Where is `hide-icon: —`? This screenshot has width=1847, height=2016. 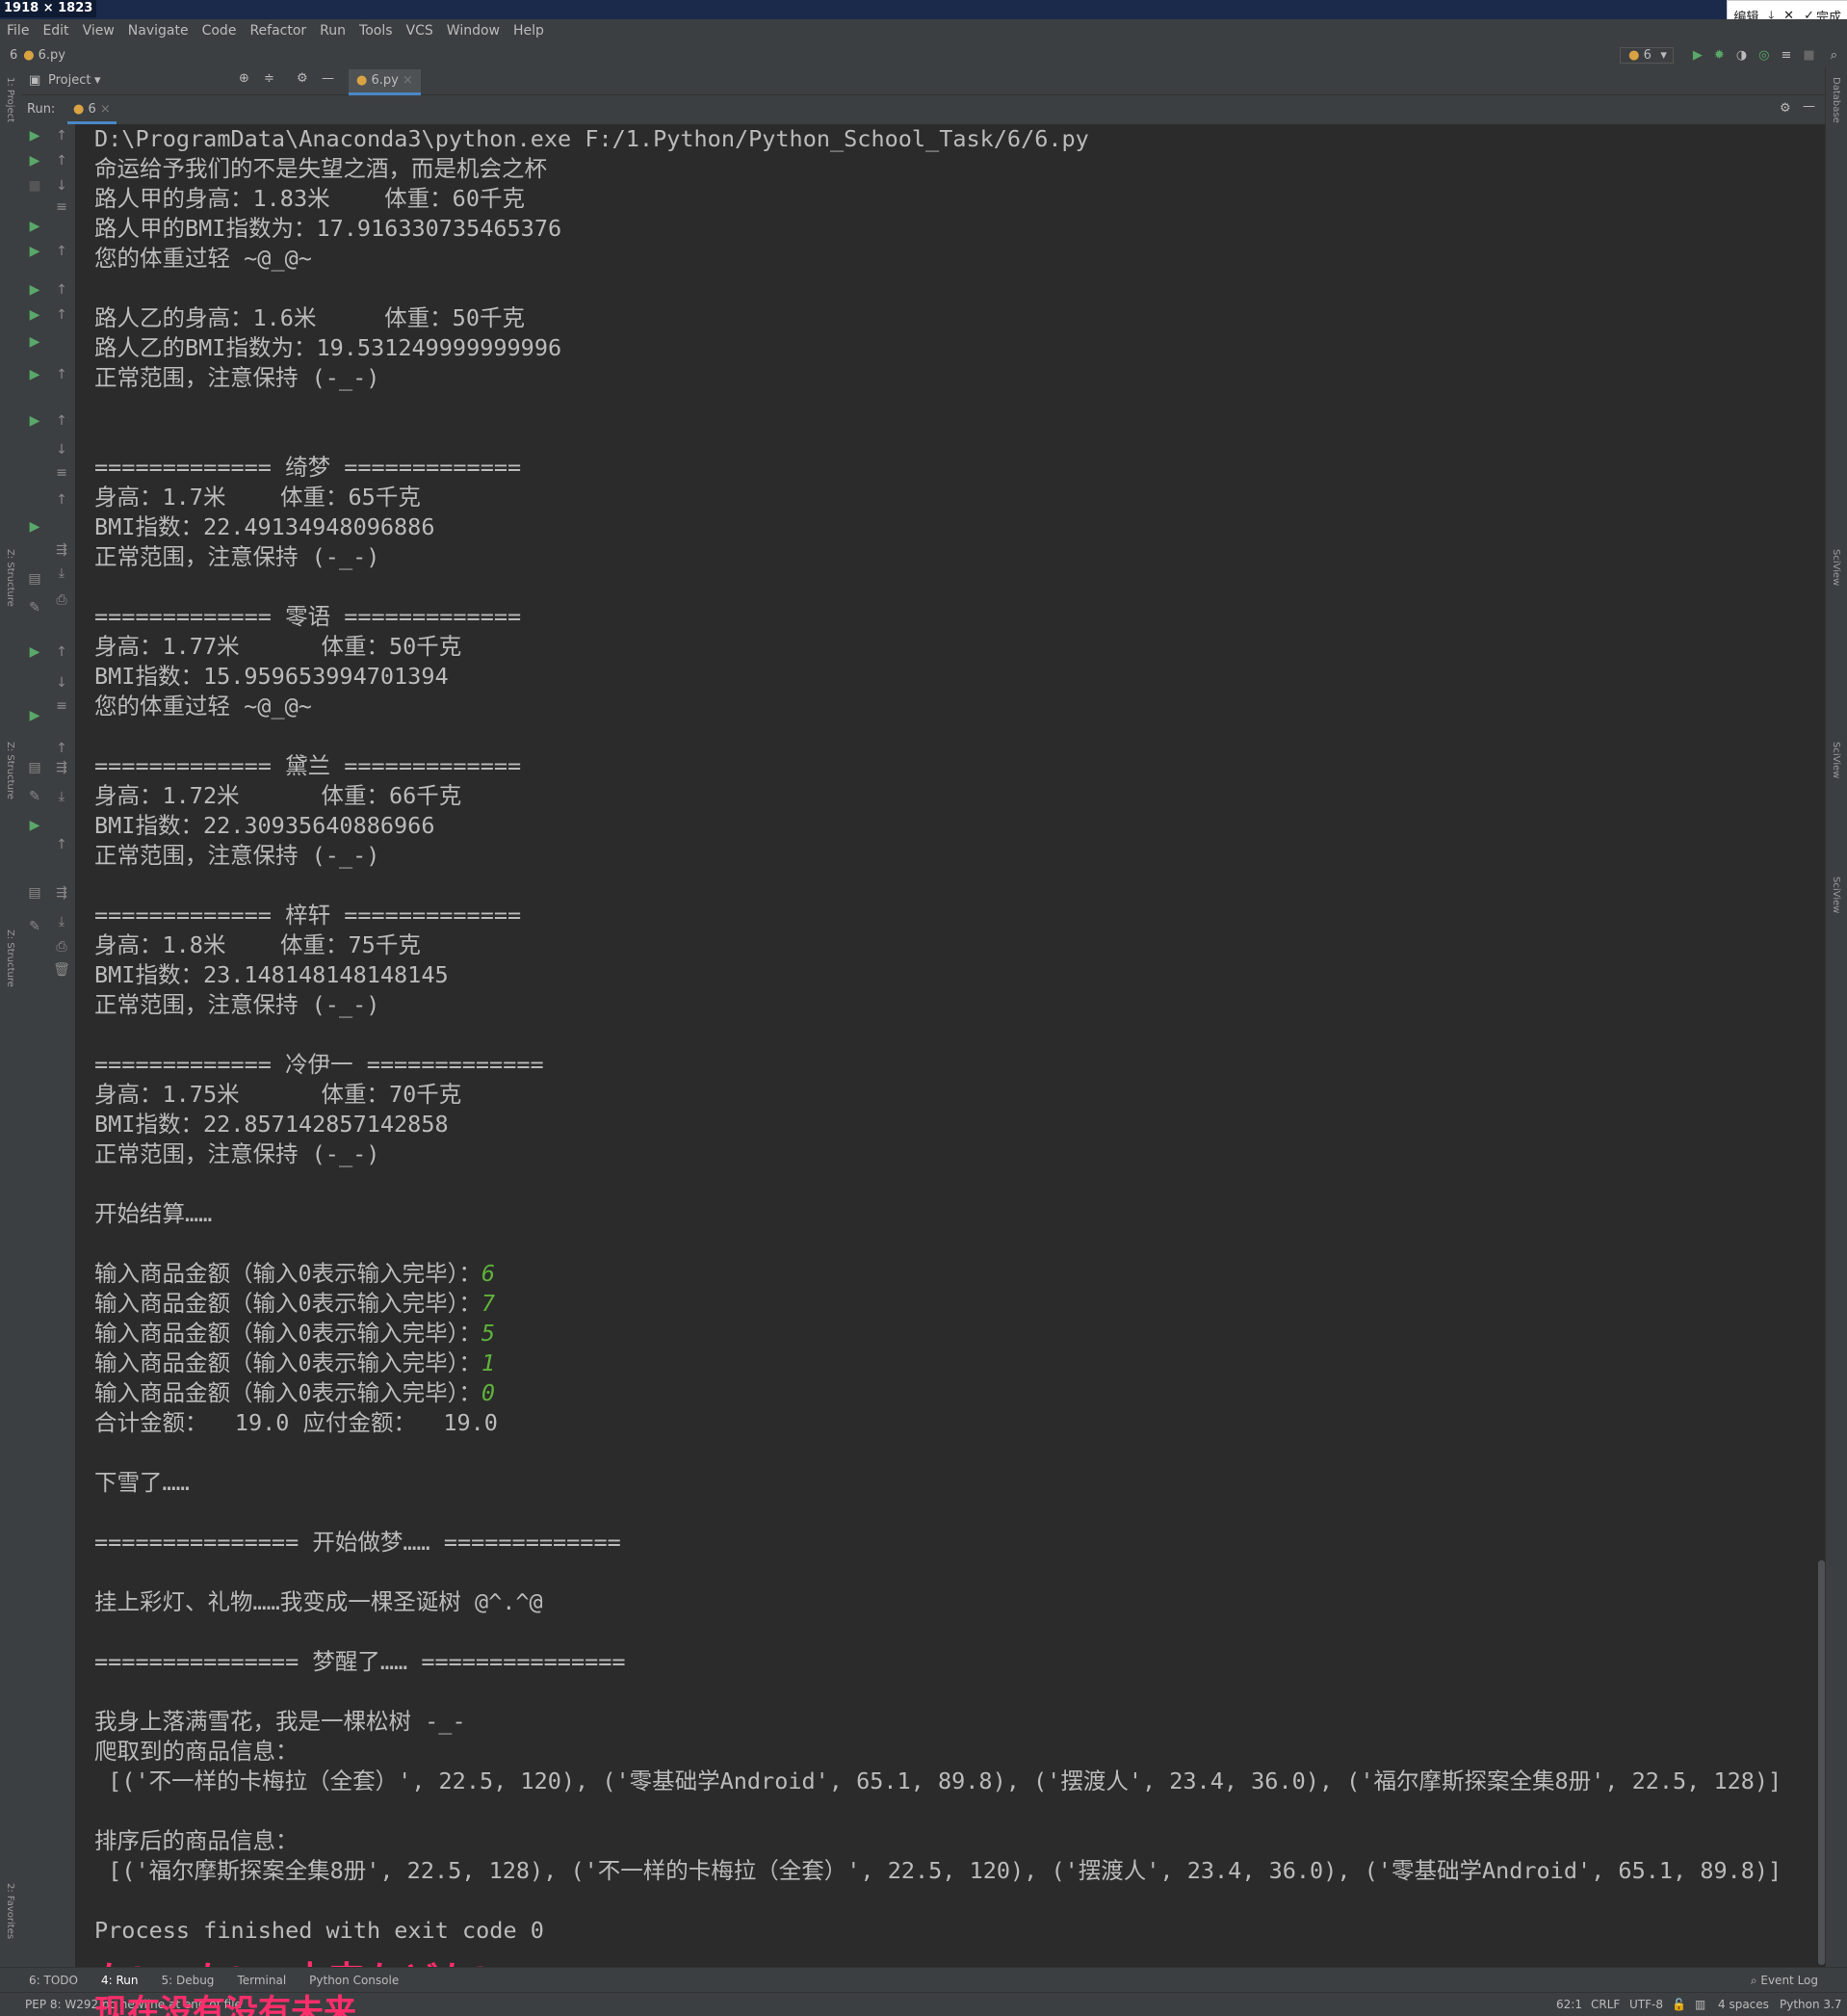
hide-icon: — is located at coordinates (328, 78).